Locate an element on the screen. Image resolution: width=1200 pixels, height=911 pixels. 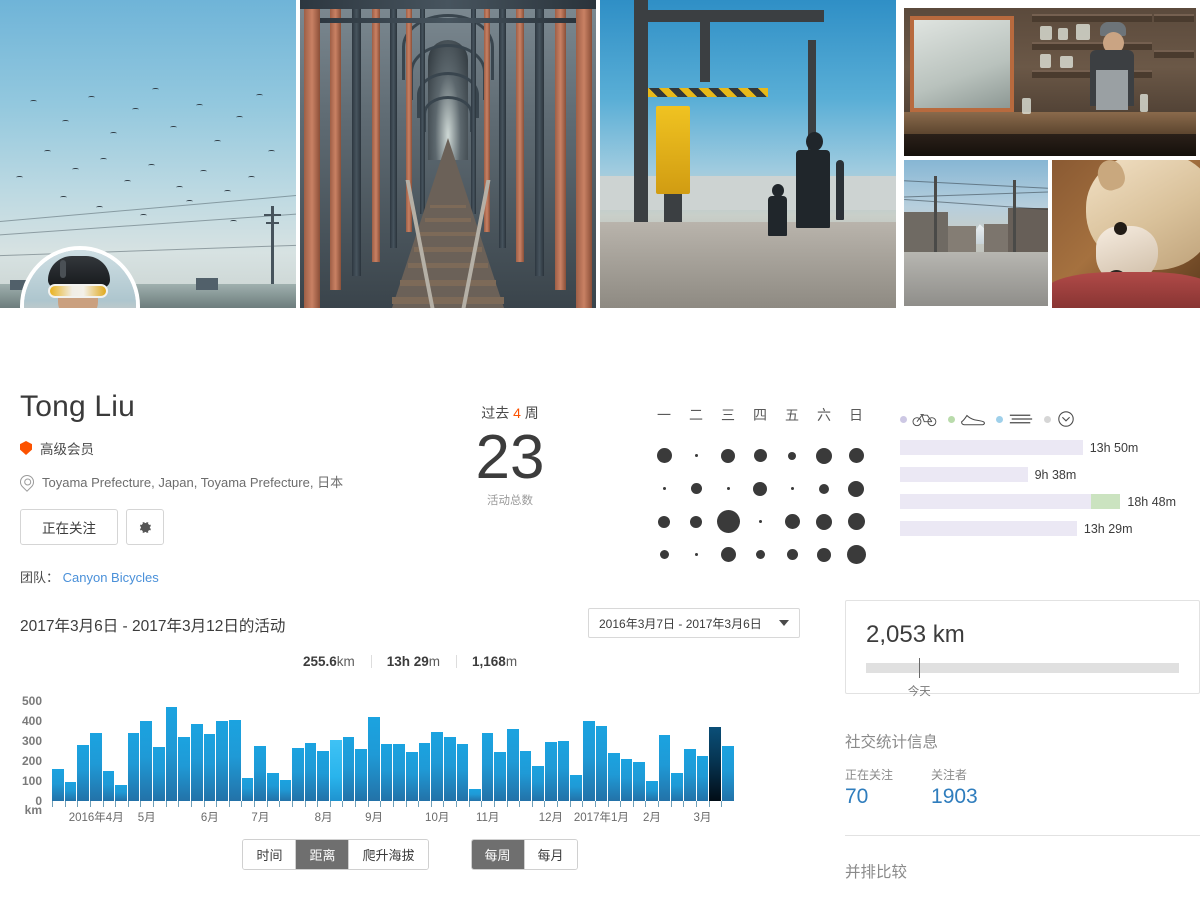
shop-interior-photo is located at coordinates (1050, 82).